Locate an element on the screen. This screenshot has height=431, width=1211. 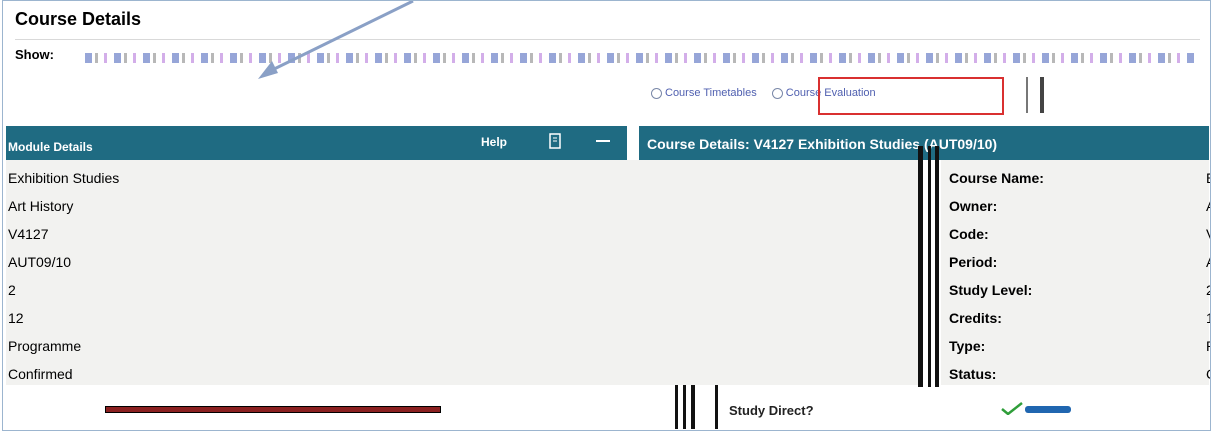
value-code: V4127 is located at coordinates (28, 234).